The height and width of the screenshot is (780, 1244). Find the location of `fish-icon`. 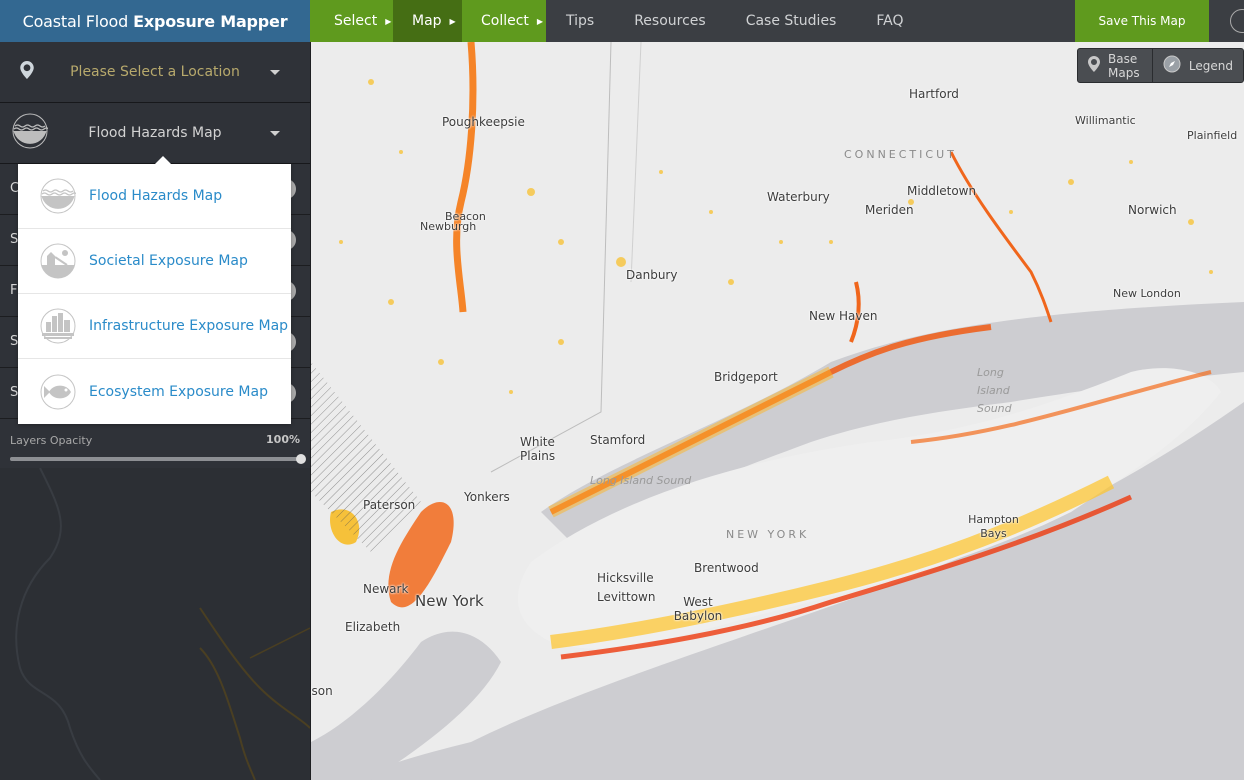

fish-icon is located at coordinates (58, 392).